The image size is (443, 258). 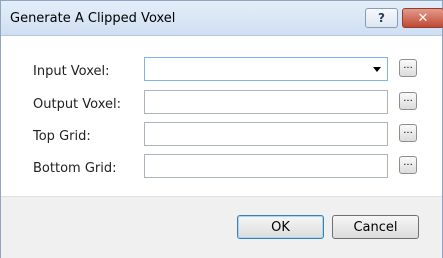 I want to click on output-voxel-field, so click(x=266, y=102).